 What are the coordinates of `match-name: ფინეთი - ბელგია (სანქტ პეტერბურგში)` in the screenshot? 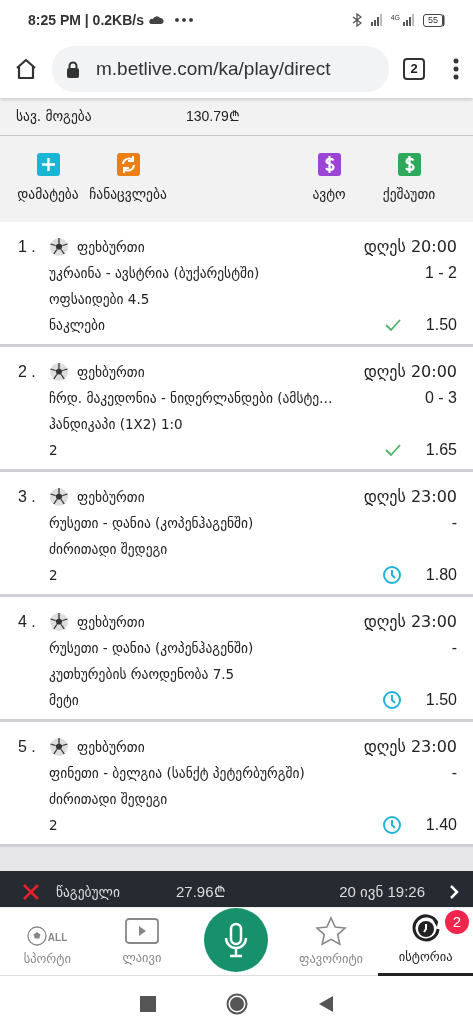 It's located at (177, 773).